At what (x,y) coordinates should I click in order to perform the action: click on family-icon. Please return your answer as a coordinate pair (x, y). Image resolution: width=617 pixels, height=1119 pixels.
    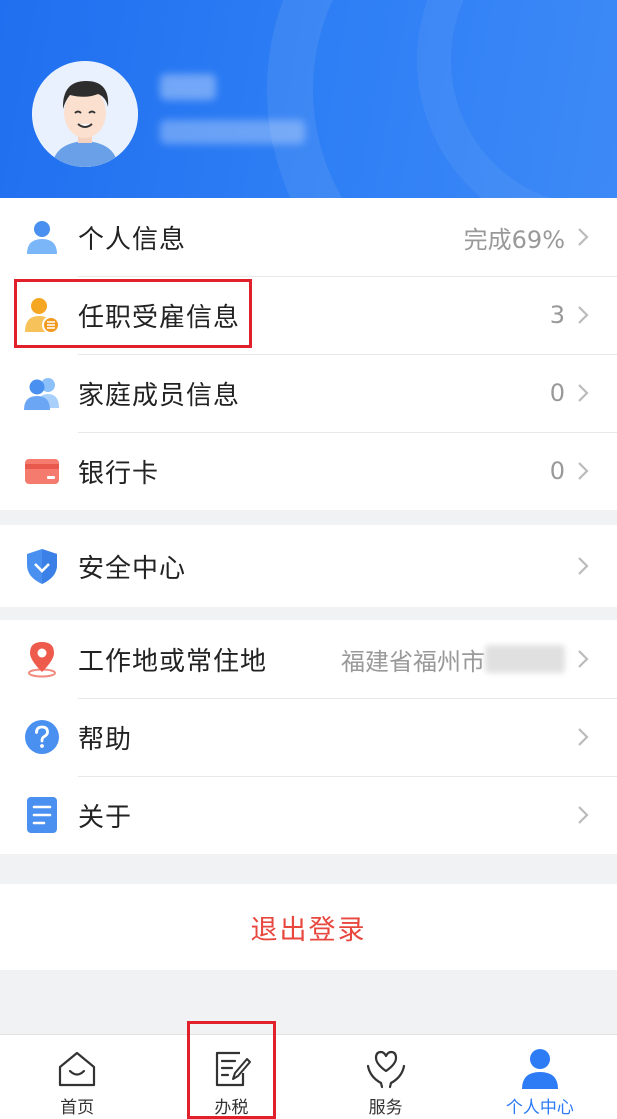
    Looking at the image, I should click on (41, 394).